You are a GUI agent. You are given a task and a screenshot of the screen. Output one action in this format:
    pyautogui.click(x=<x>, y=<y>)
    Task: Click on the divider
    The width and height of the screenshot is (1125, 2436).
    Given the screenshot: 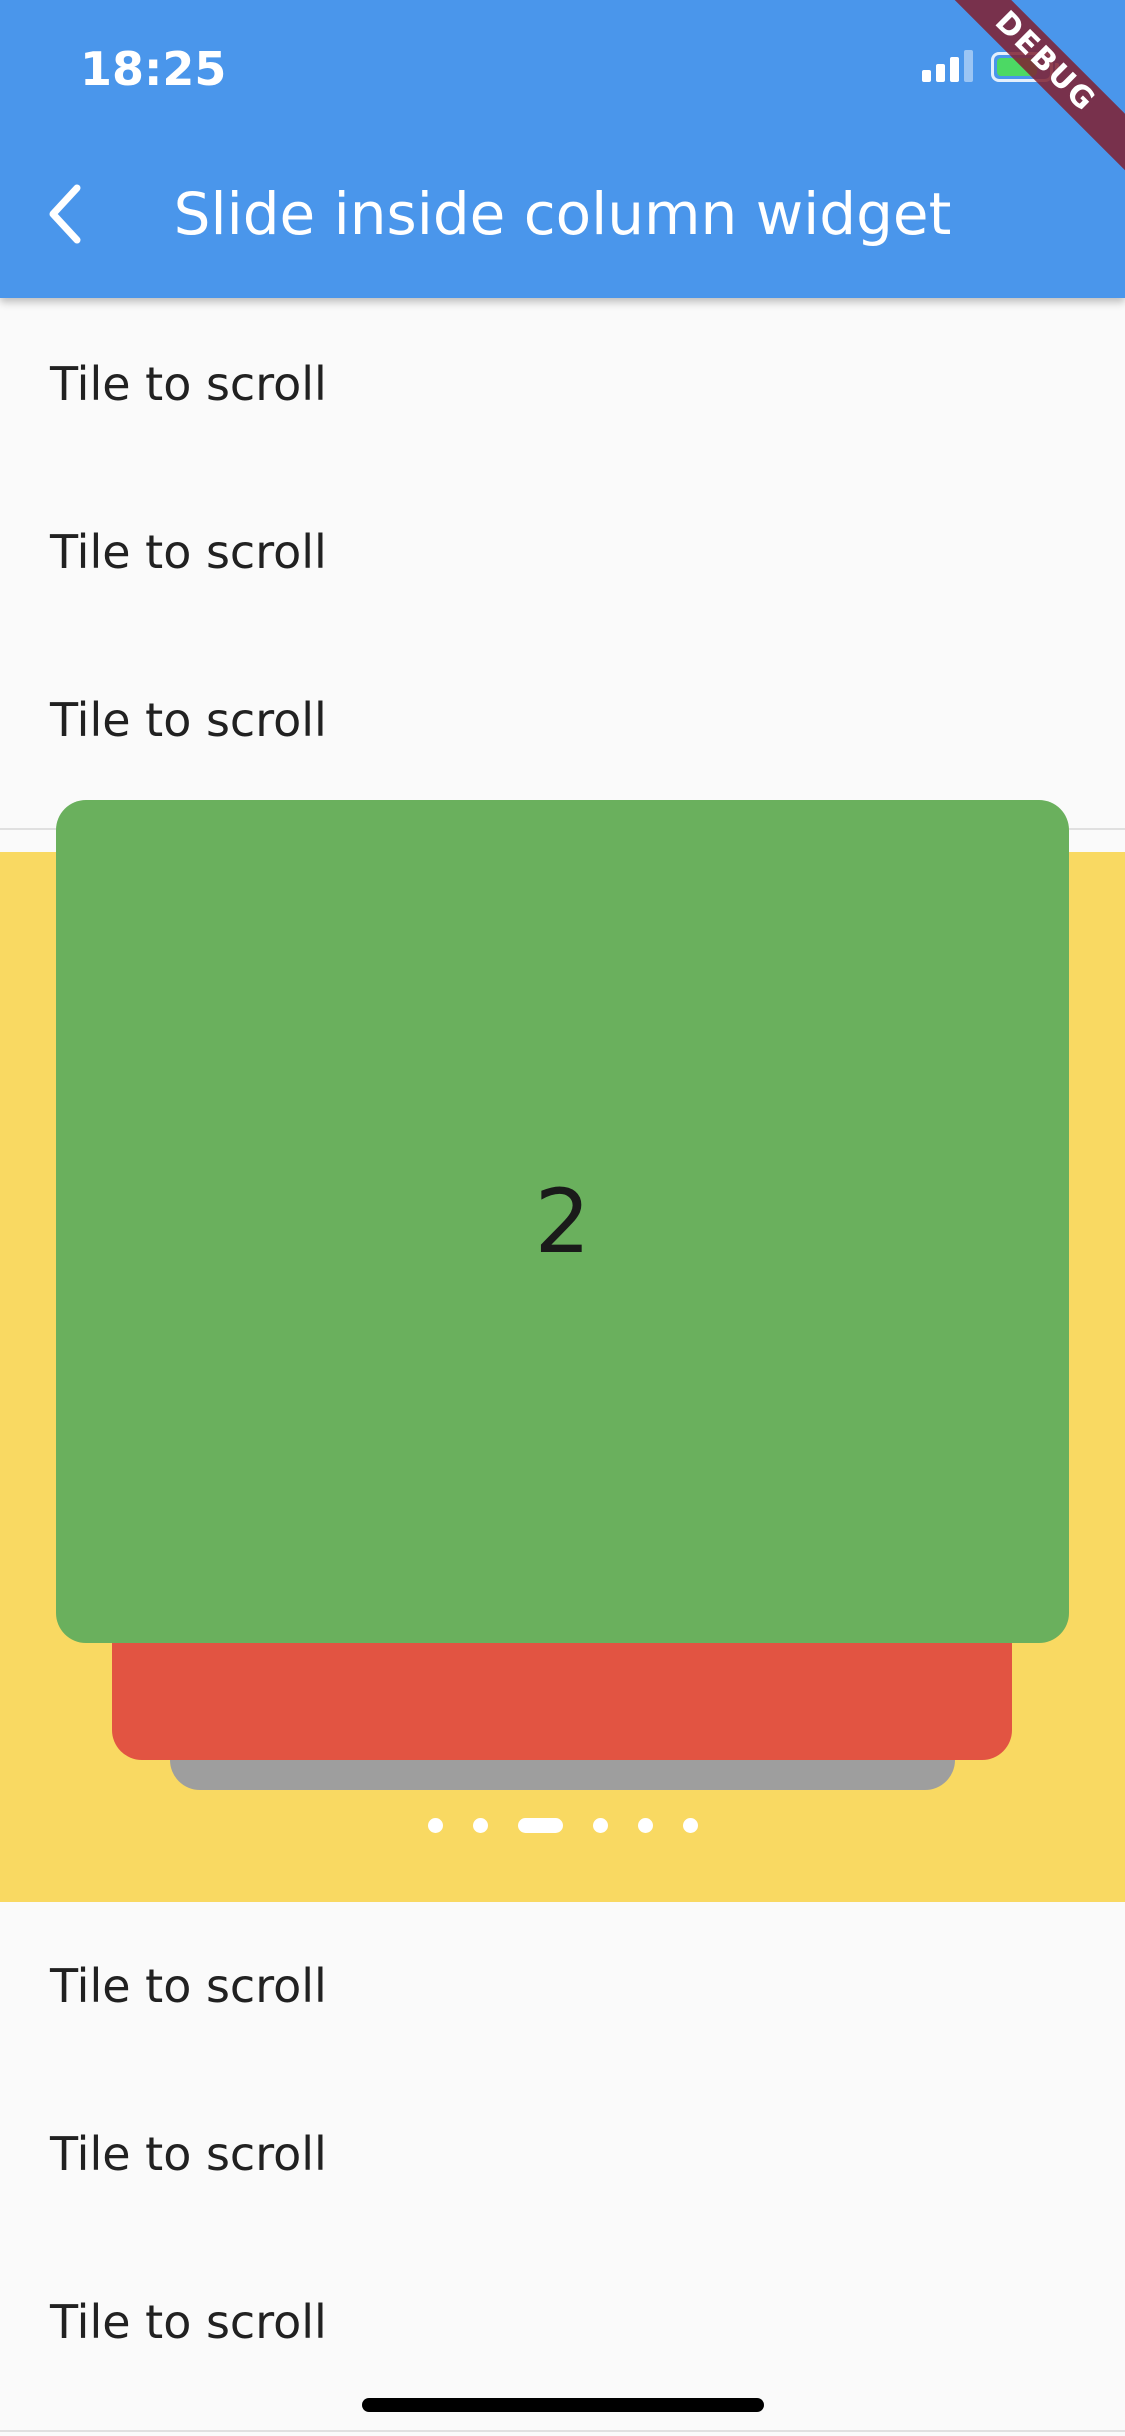 What is the action you would take?
    pyautogui.click(x=562, y=2431)
    